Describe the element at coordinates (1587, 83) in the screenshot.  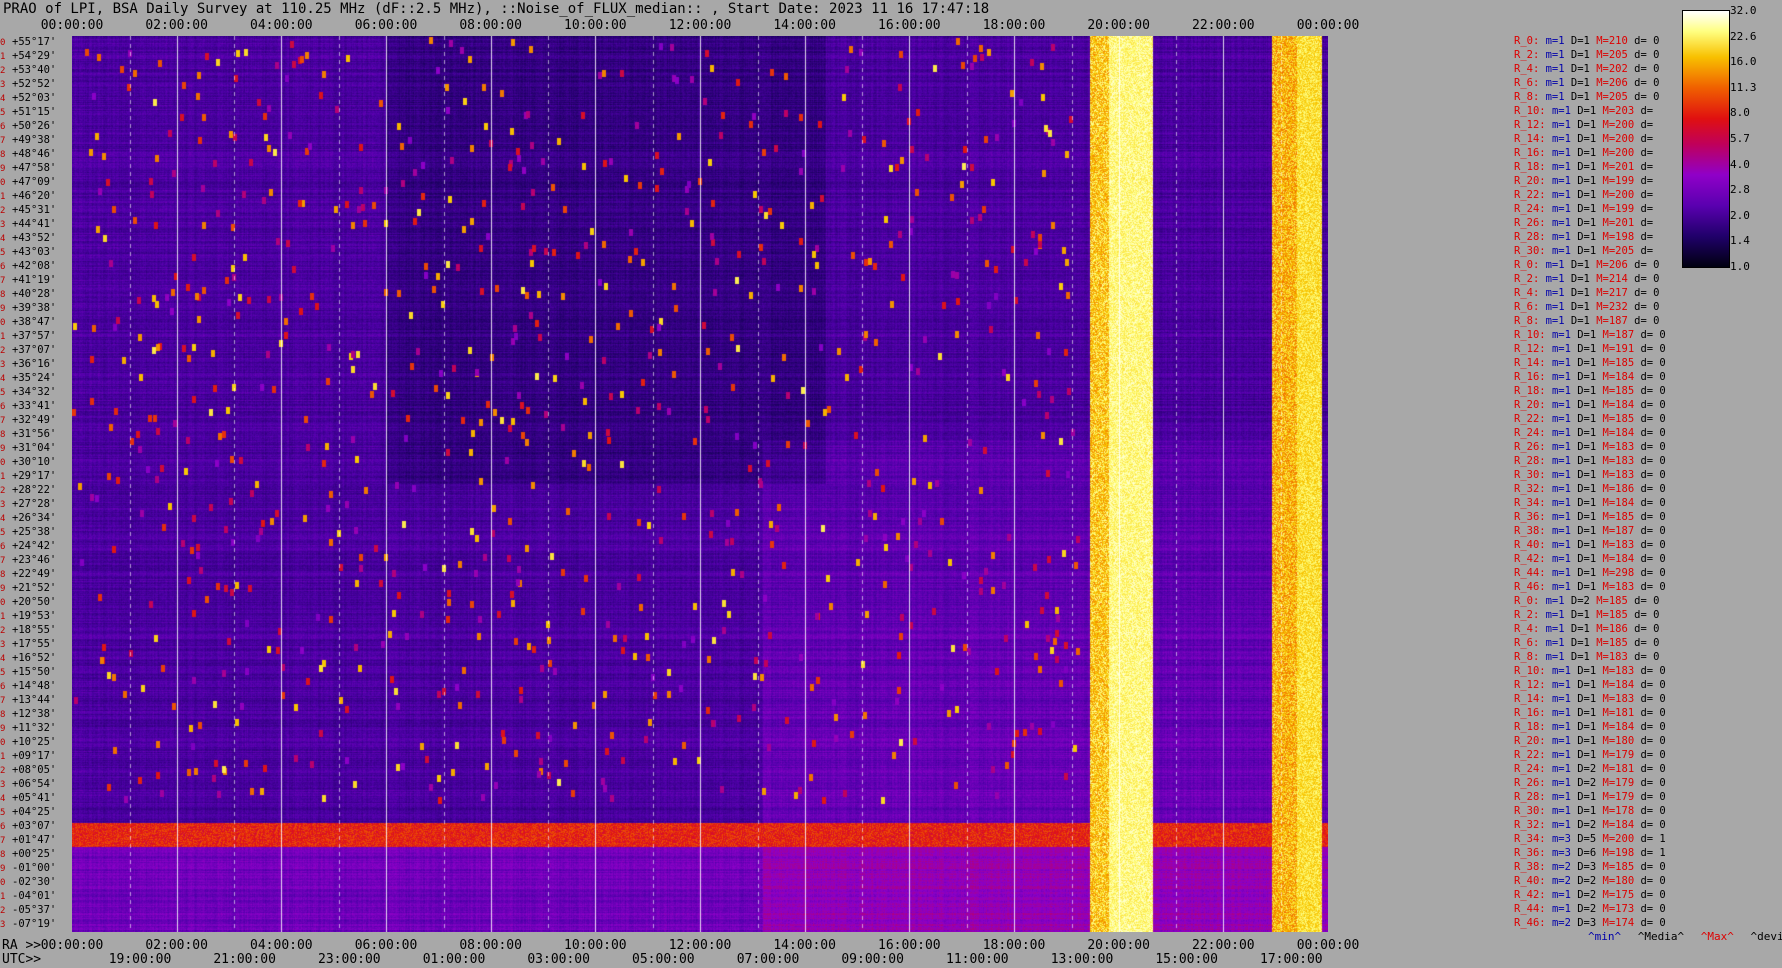
I see `stats-row: R_6: m=1 D=1 M=206 d= 0` at that location.